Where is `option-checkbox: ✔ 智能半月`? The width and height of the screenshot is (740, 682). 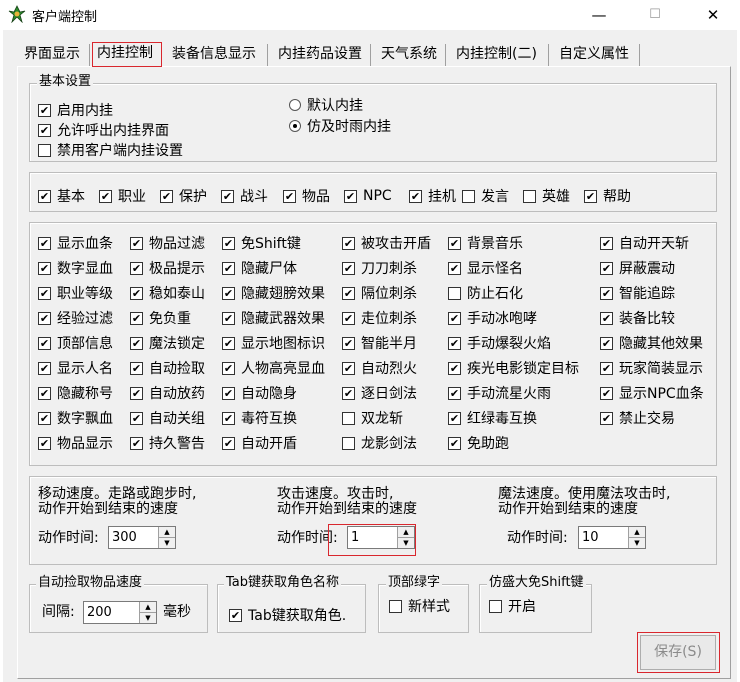
option-checkbox: ✔ 智能半月 is located at coordinates (379, 343).